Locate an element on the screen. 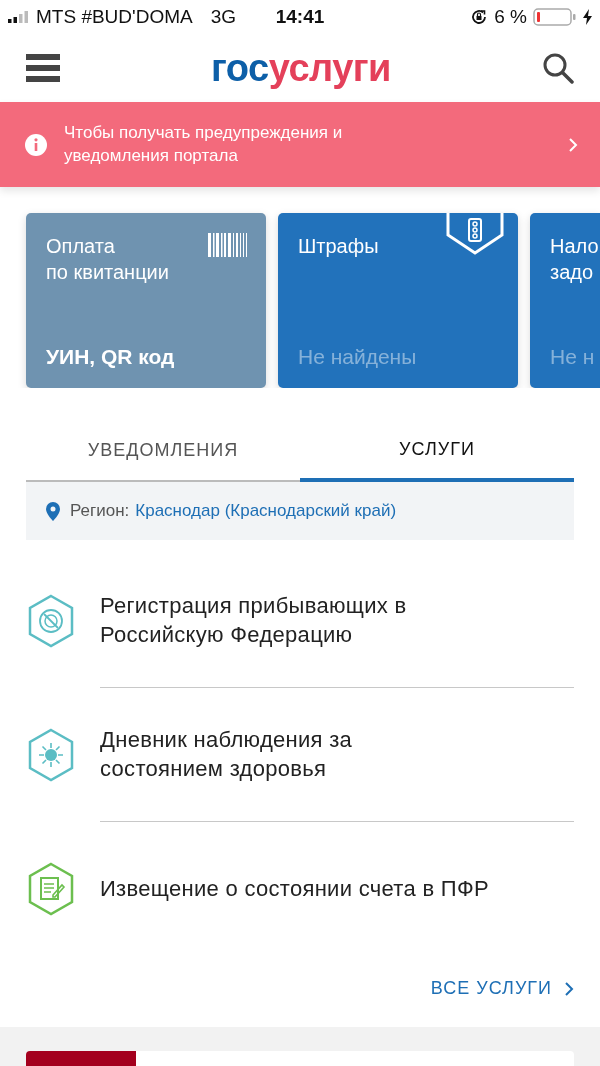  document-icon is located at coordinates (51, 889).